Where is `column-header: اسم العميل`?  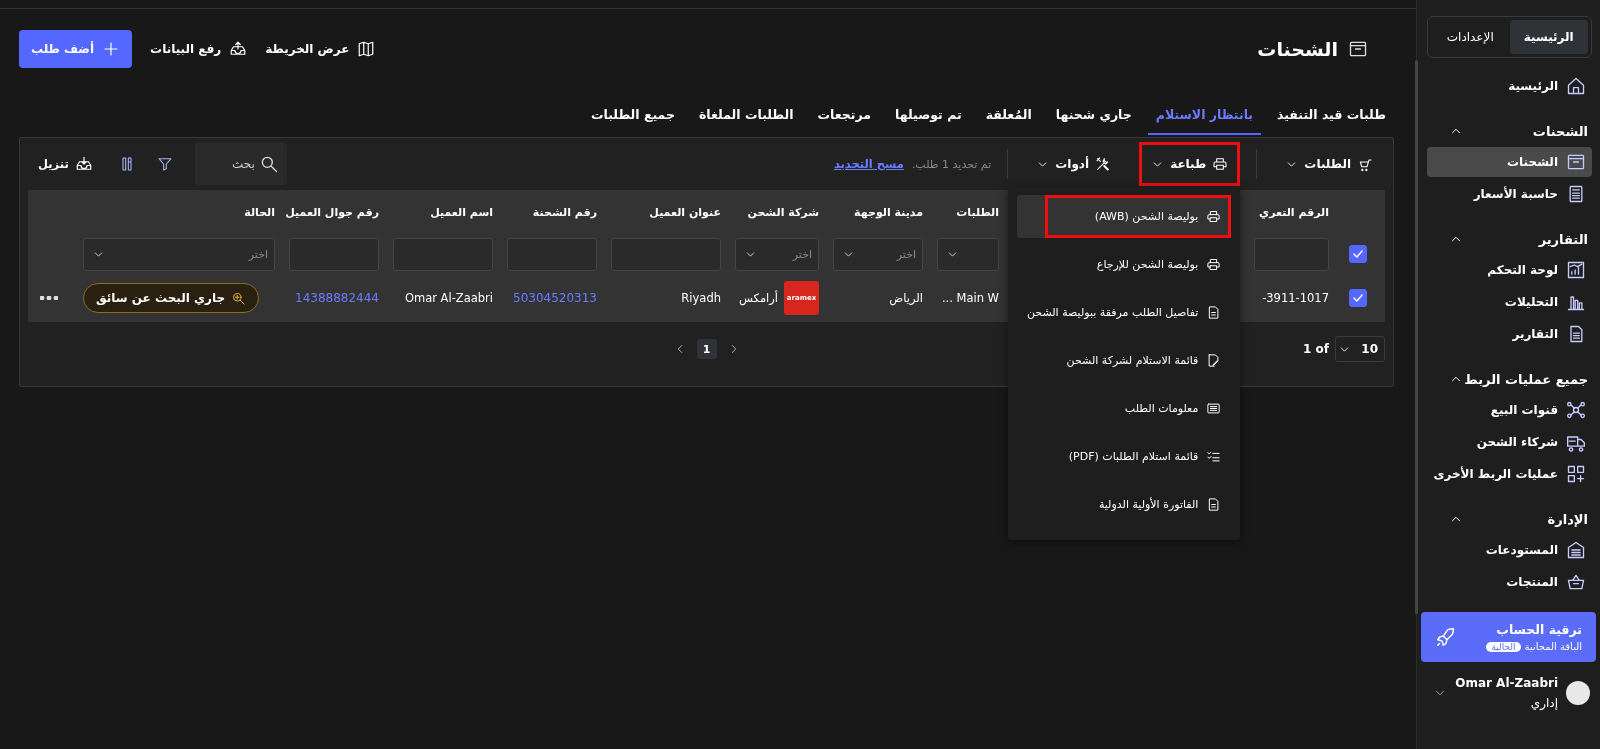
column-header: اسم العميل is located at coordinates (461, 212).